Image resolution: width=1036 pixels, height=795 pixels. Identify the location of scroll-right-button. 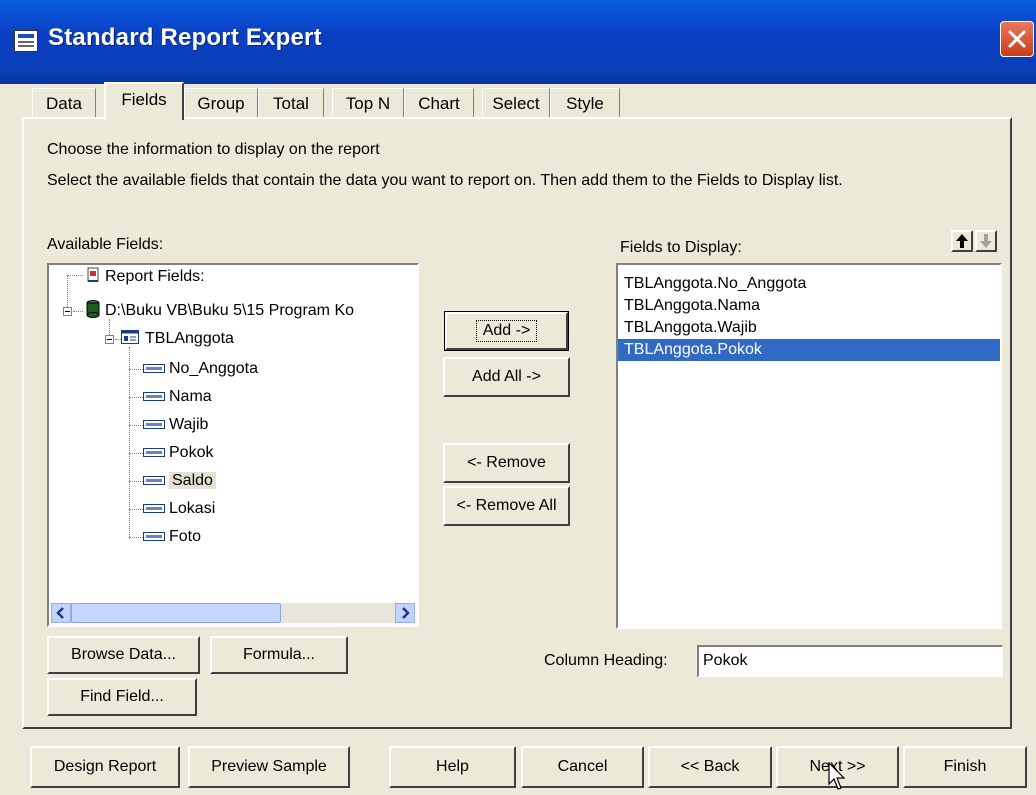
(405, 613).